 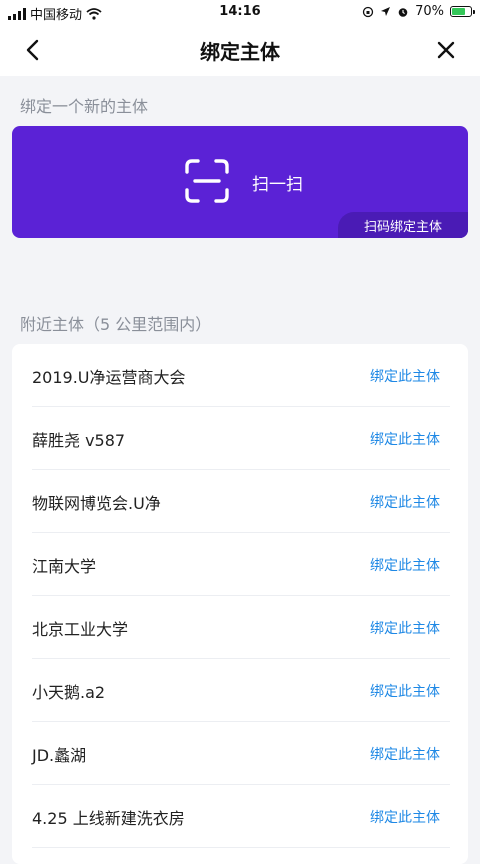 What do you see at coordinates (240, 12) in the screenshot?
I see `status-bar: 中国移动 14:16 70%` at bounding box center [240, 12].